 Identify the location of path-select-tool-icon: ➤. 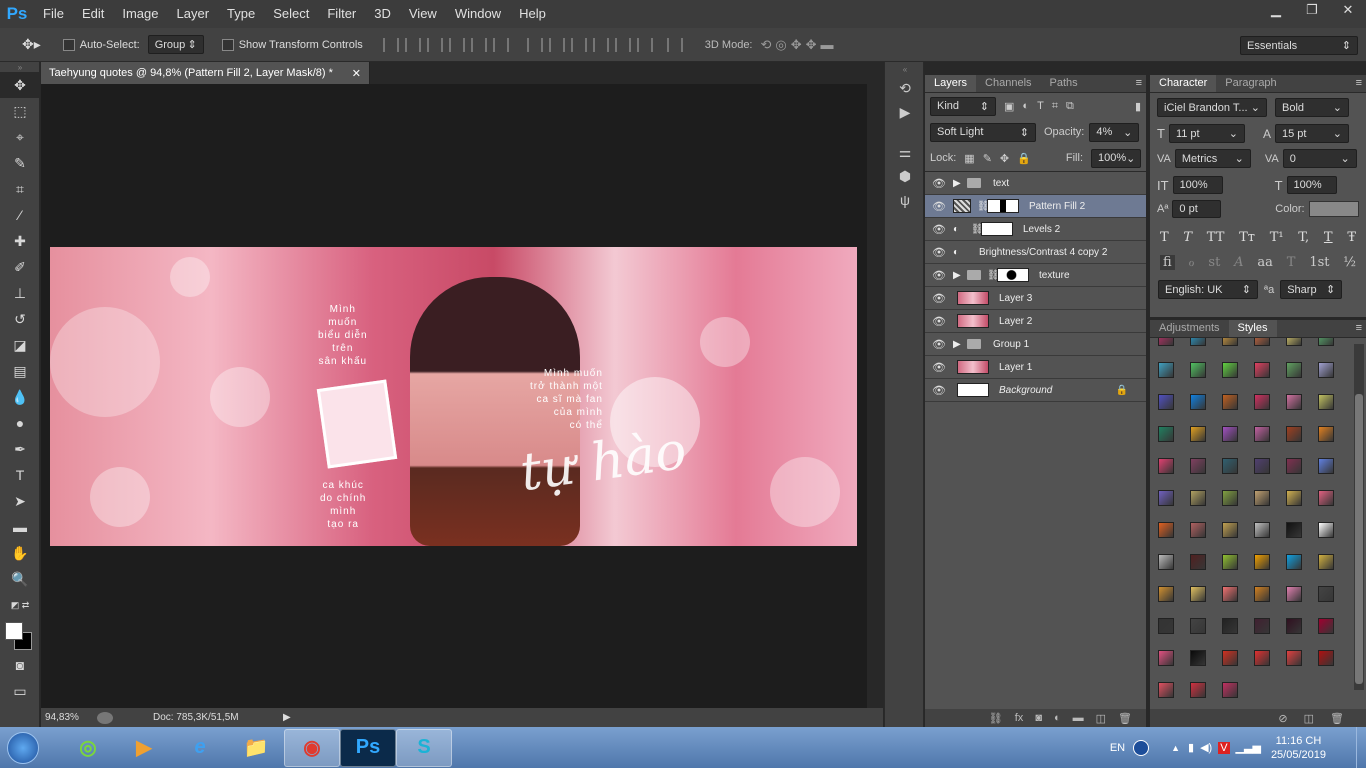
(20, 501).